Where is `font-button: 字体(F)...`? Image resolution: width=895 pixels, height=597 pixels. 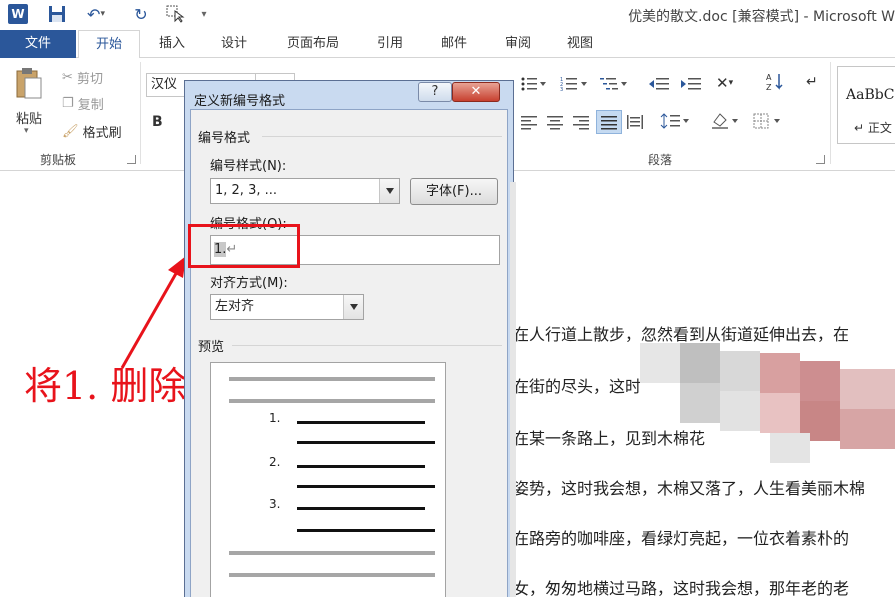
font-button: 字体(F)... is located at coordinates (454, 191).